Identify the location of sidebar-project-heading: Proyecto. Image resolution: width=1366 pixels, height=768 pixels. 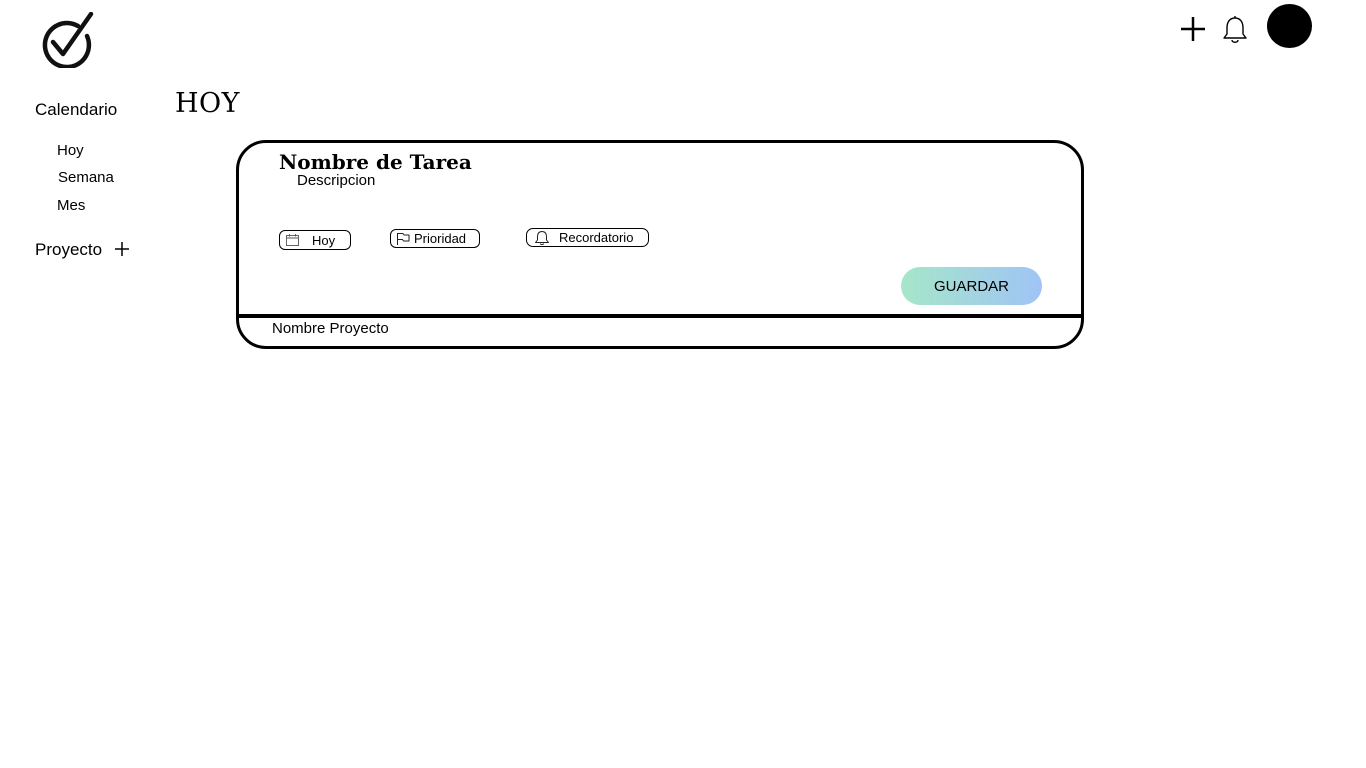
(68, 250).